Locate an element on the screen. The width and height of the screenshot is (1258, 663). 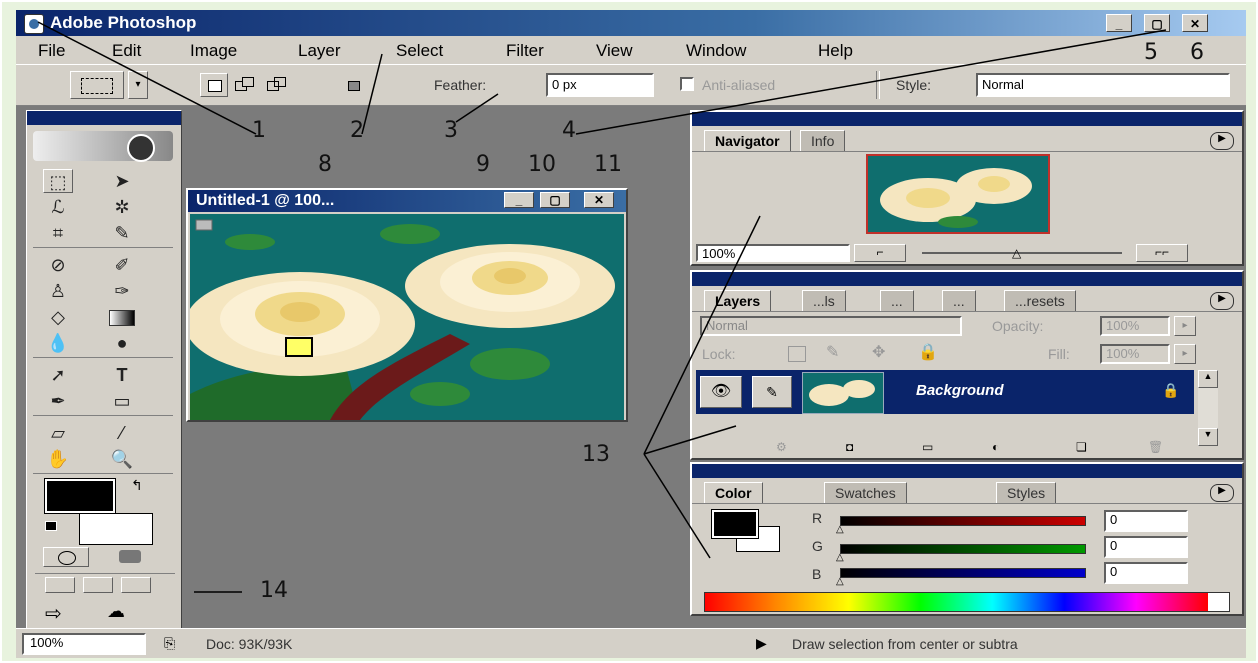
tab-navigator: Navigator is located at coordinates (747, 141).